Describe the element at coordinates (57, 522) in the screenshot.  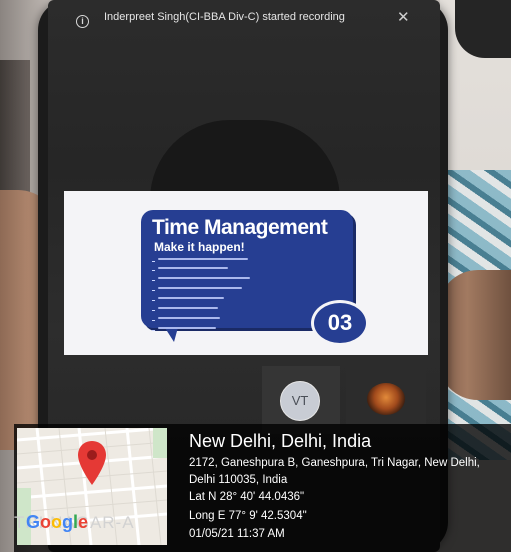
I see `google-logo: Google` at that location.